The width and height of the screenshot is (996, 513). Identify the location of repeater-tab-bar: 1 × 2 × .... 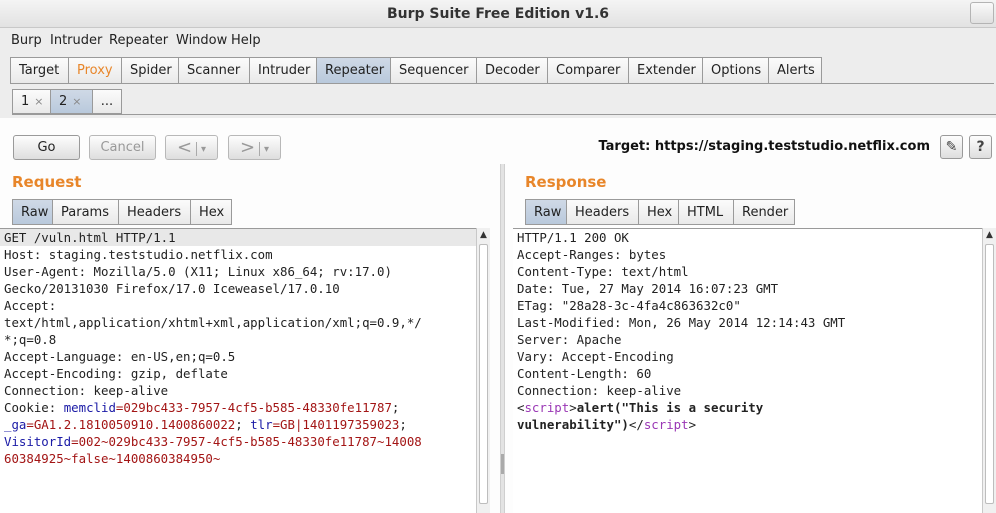
(67, 101).